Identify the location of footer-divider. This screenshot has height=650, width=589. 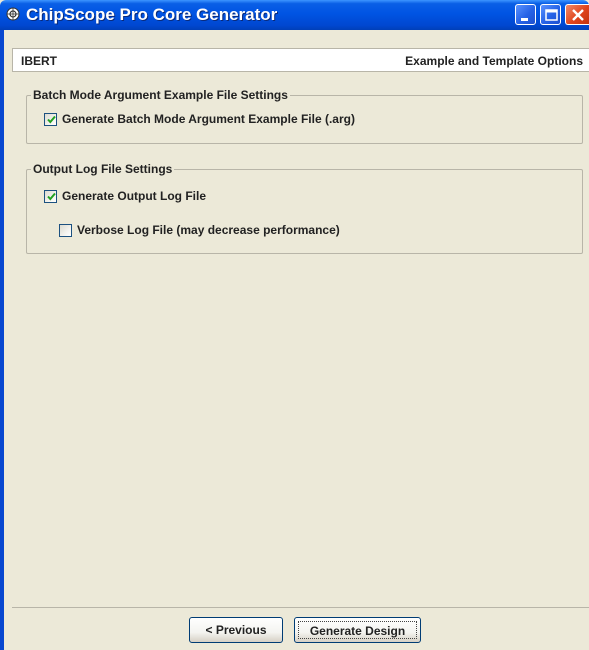
(300, 607).